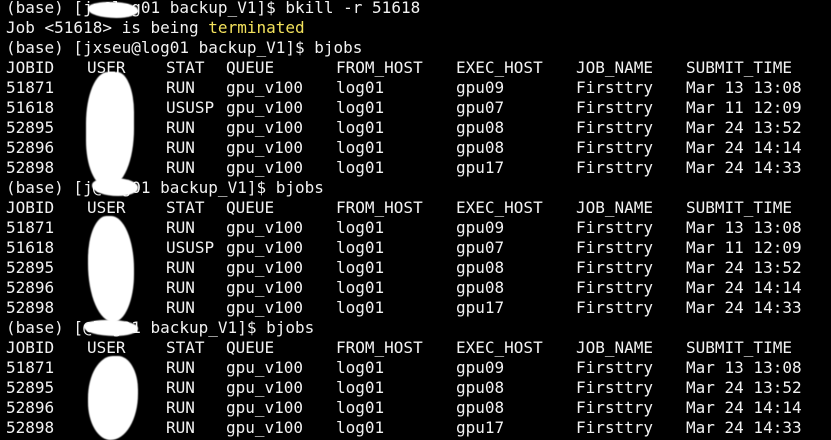  What do you see at coordinates (107, 27) in the screenshot?
I see `text-segment: Job <51618> is being` at bounding box center [107, 27].